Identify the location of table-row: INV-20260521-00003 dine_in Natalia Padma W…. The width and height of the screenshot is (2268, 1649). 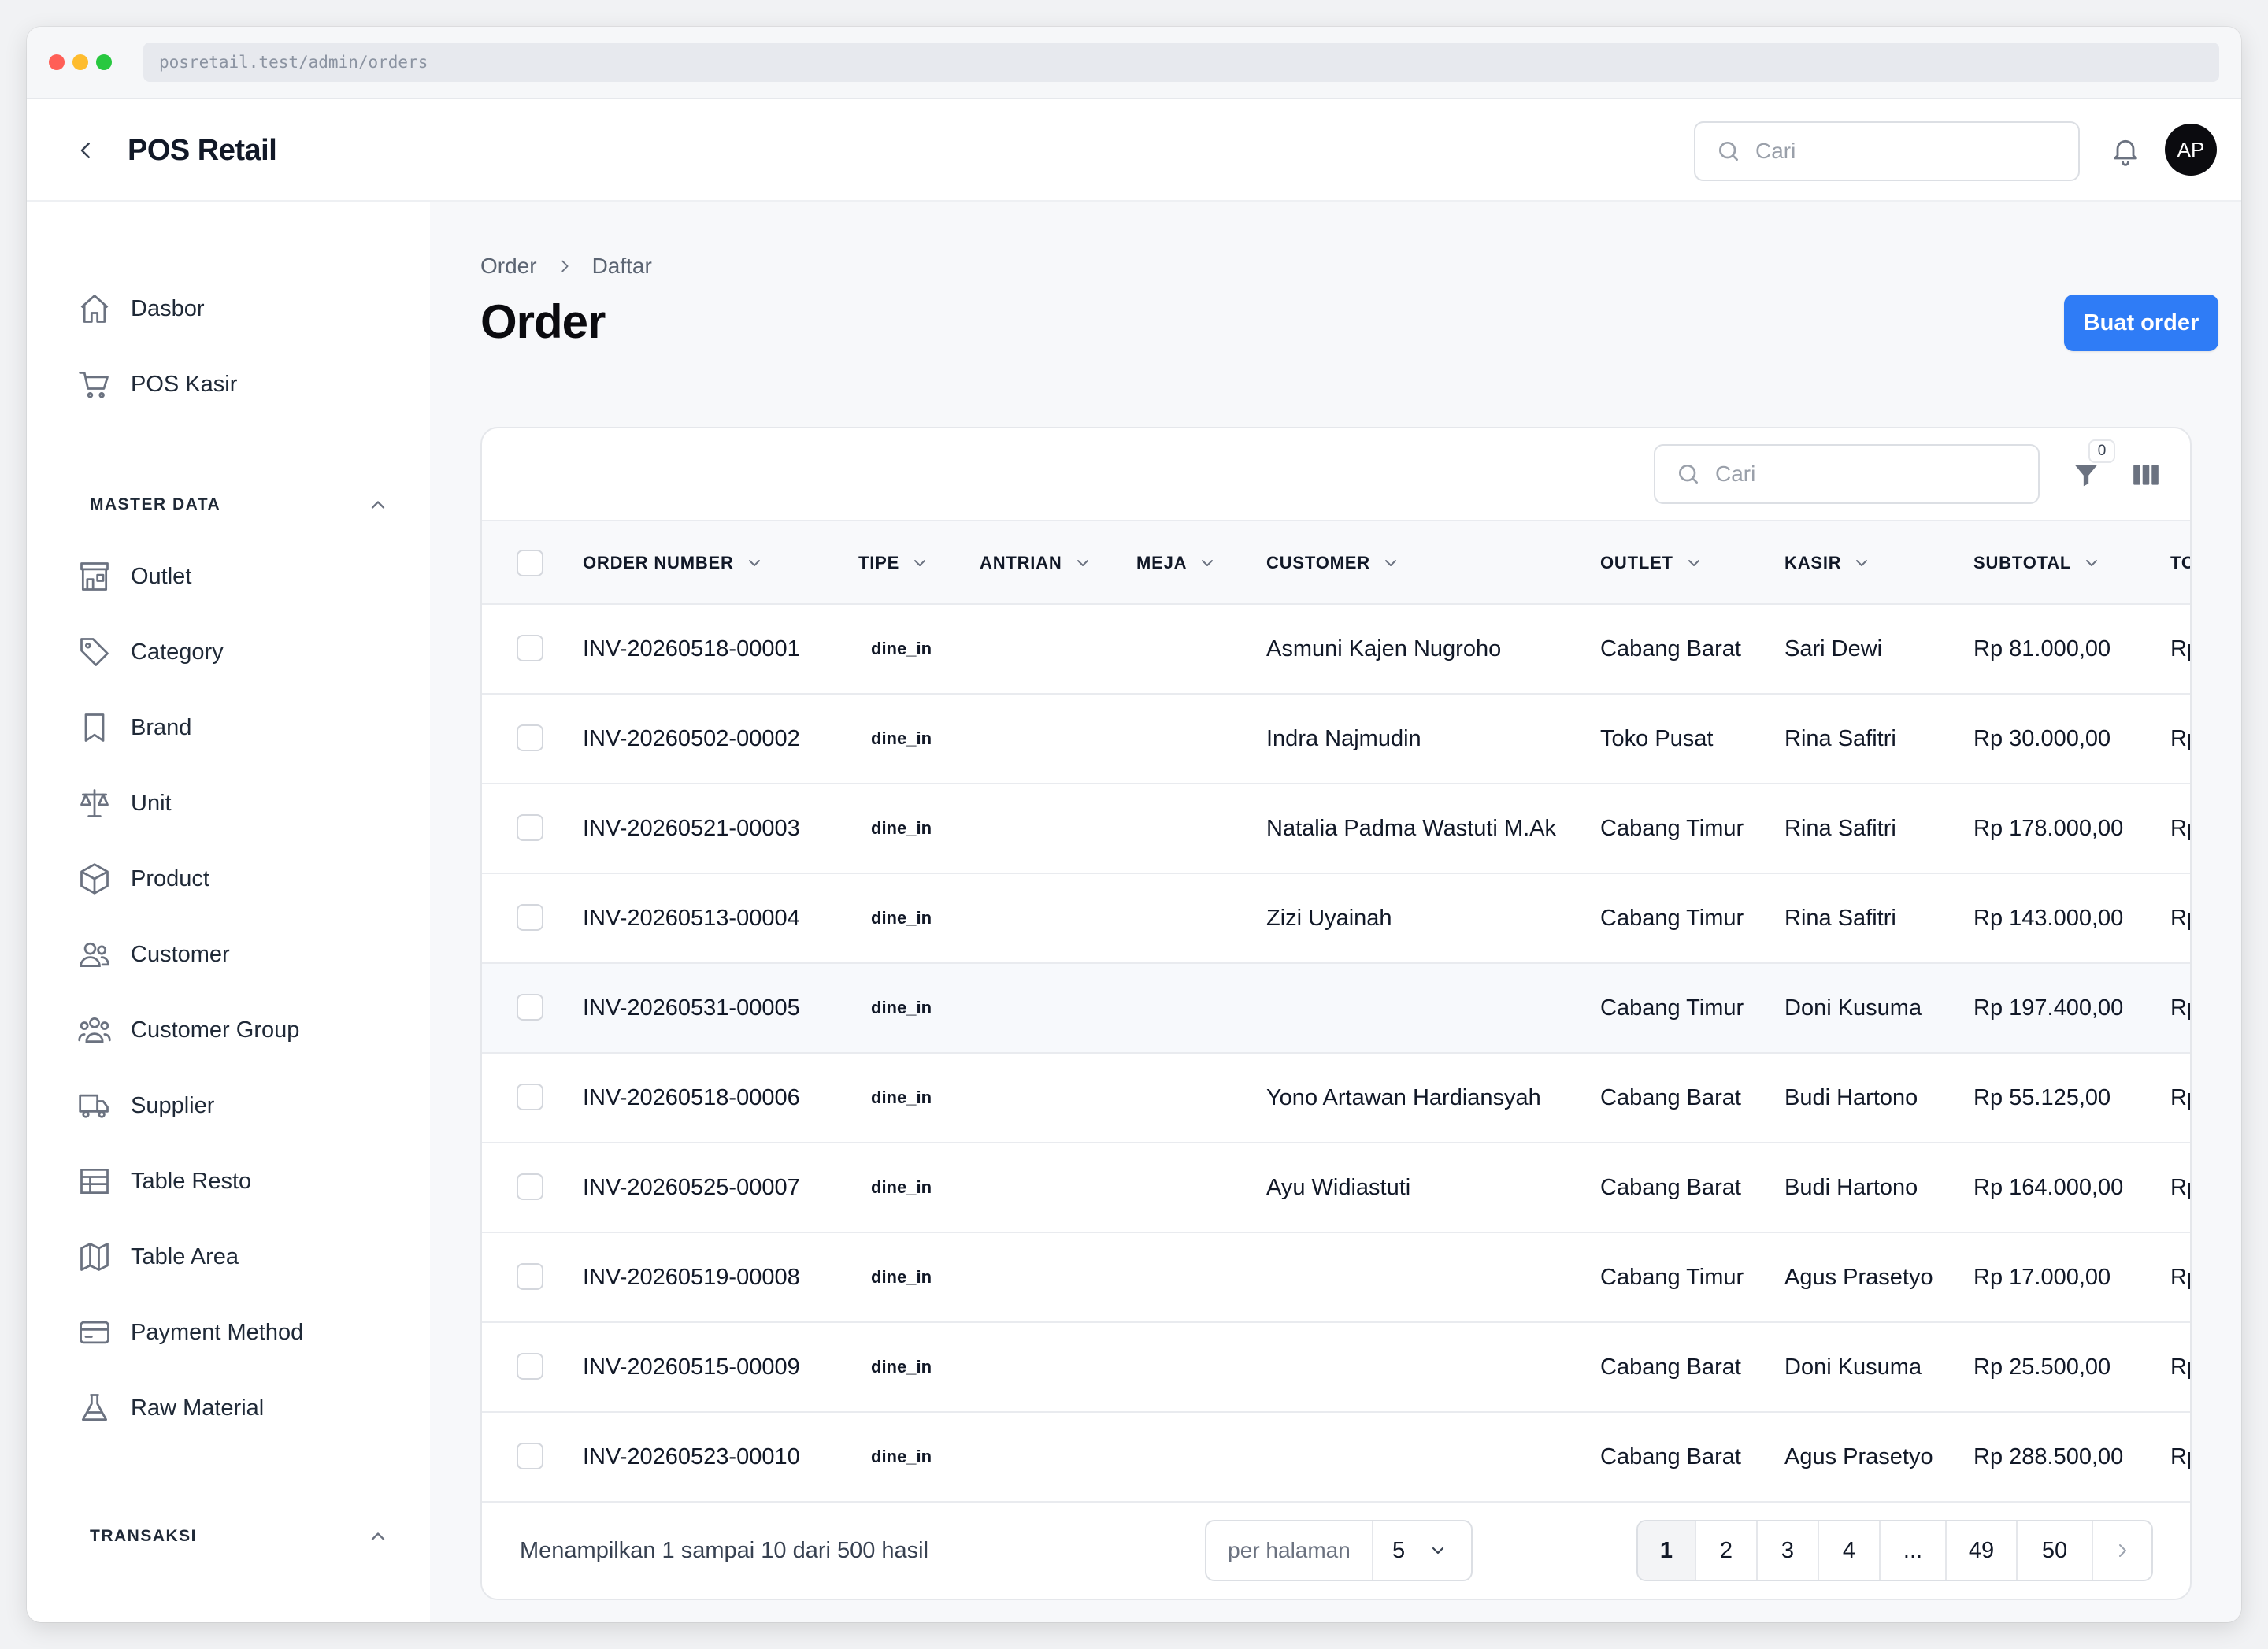
(1336, 829).